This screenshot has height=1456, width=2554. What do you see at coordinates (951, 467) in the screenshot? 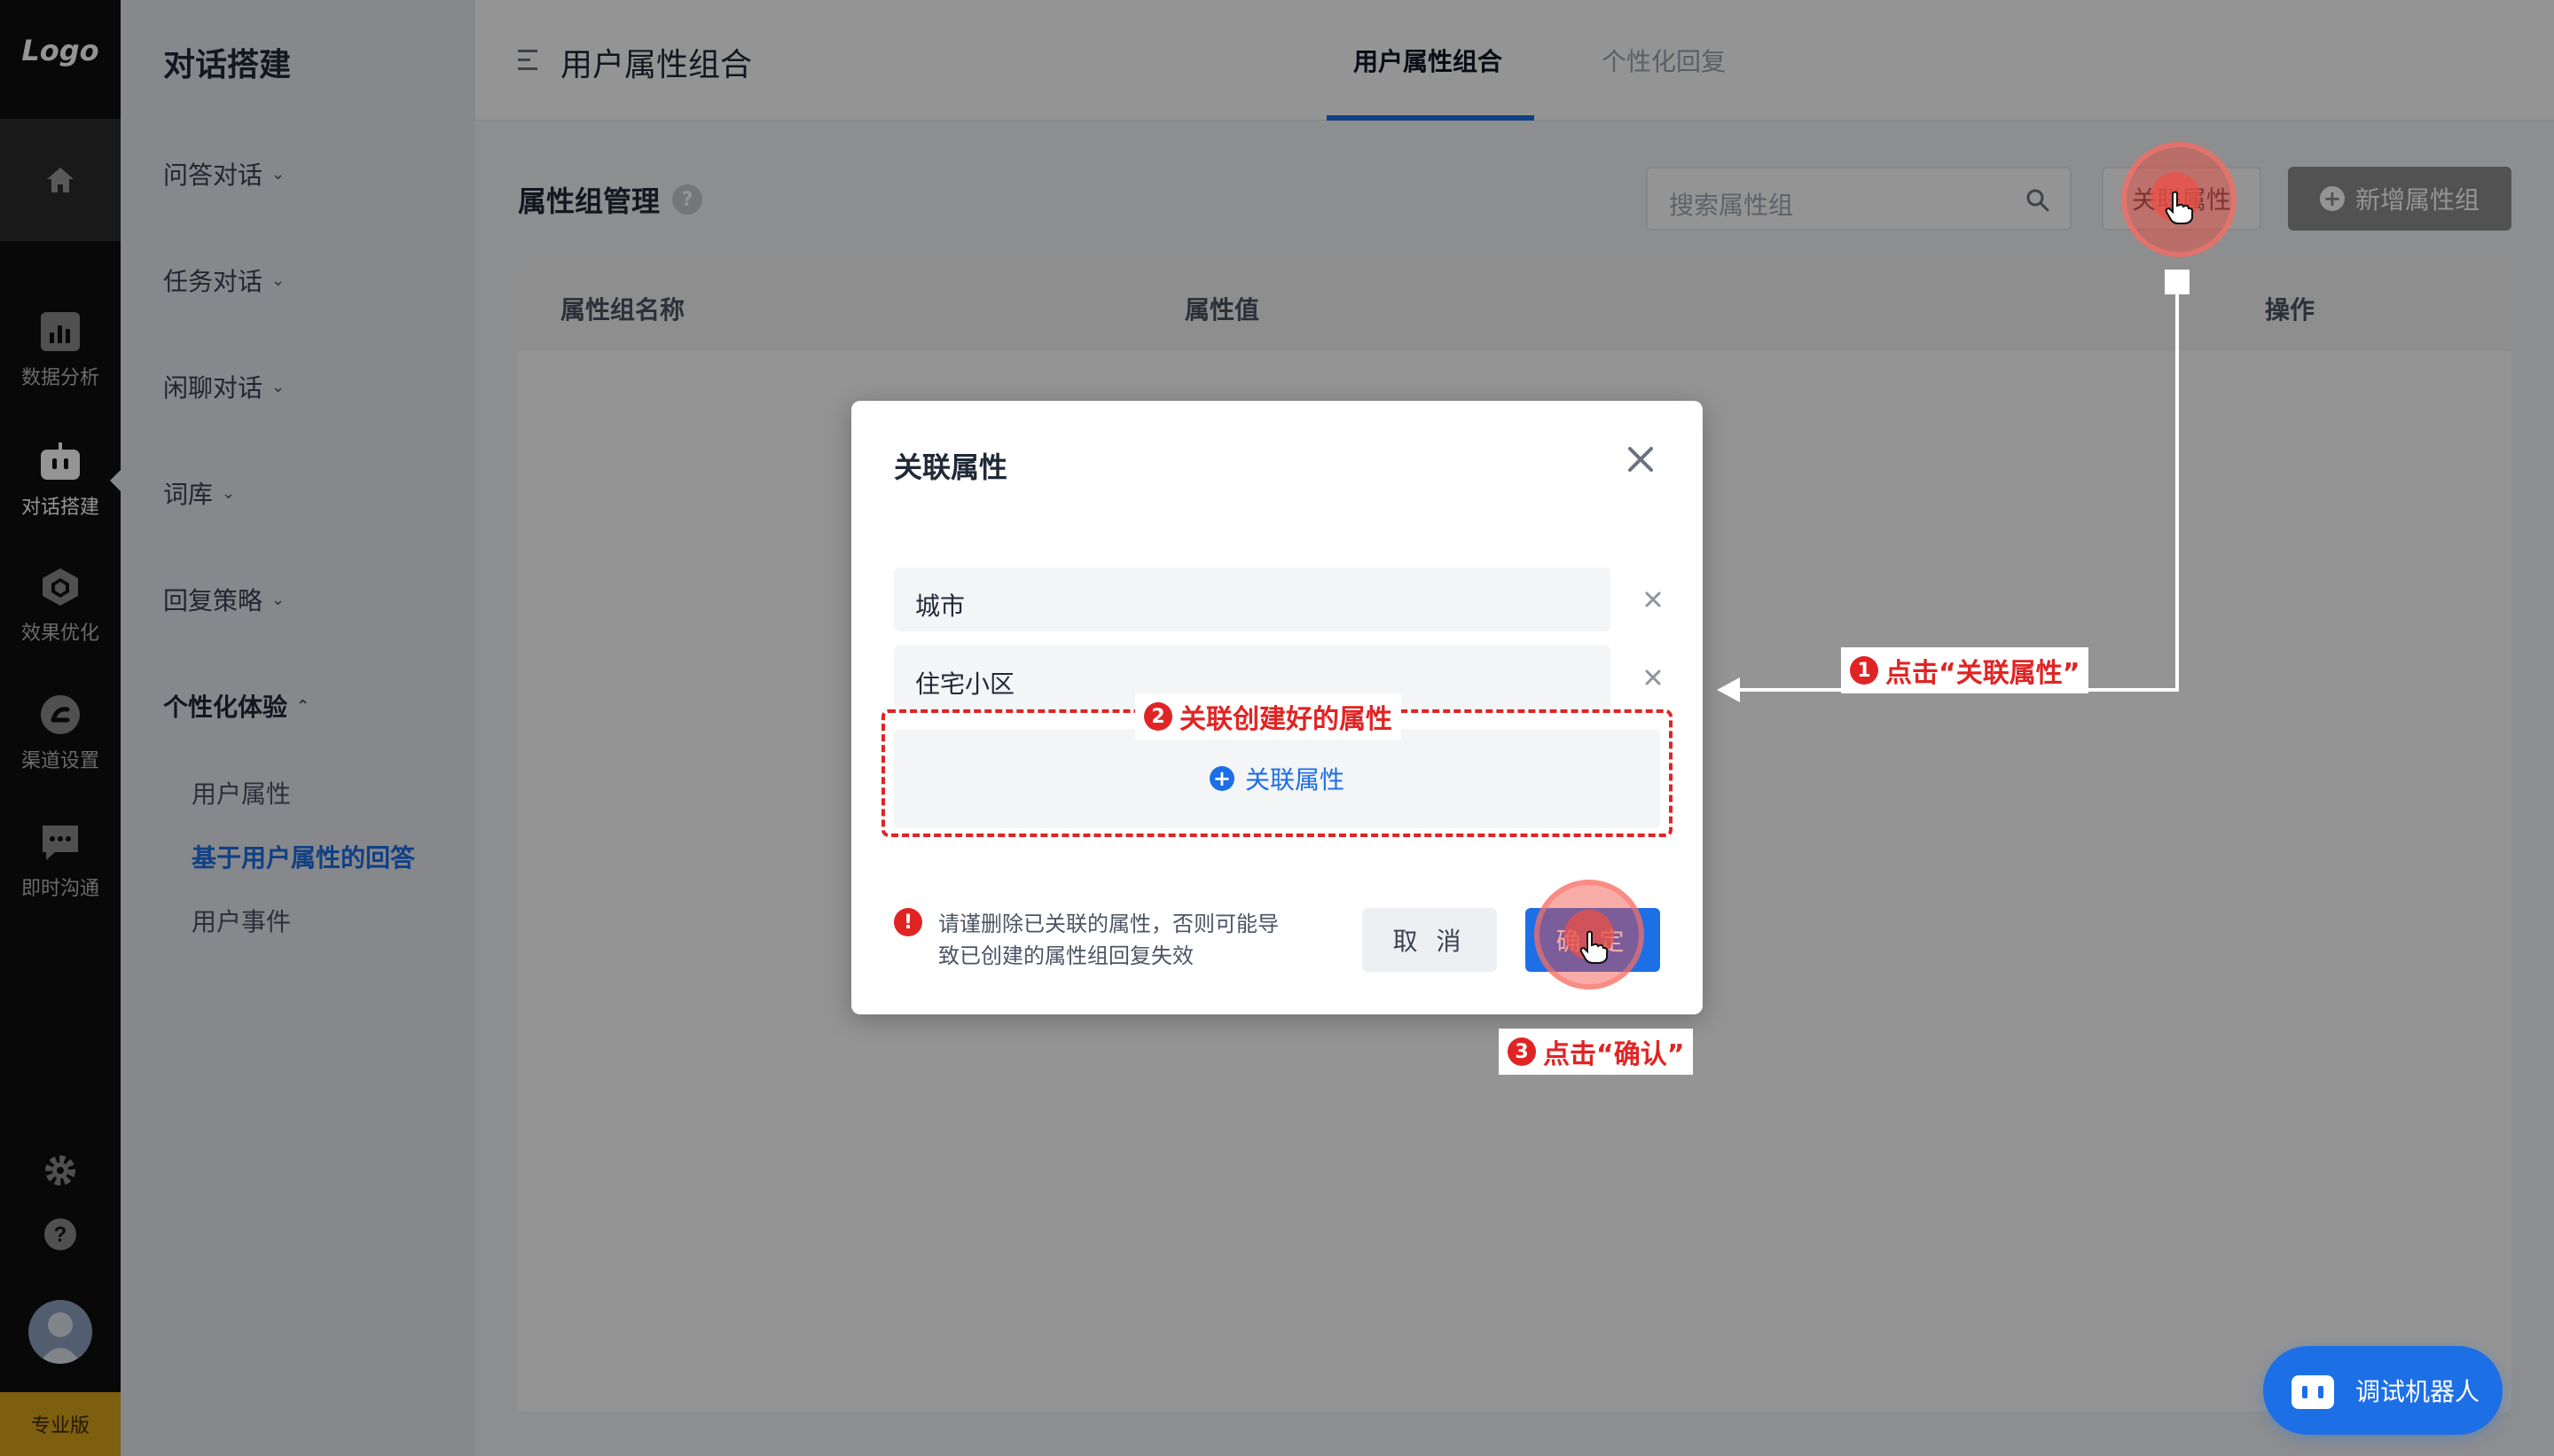
I see `dialog-title: 关联属性` at bounding box center [951, 467].